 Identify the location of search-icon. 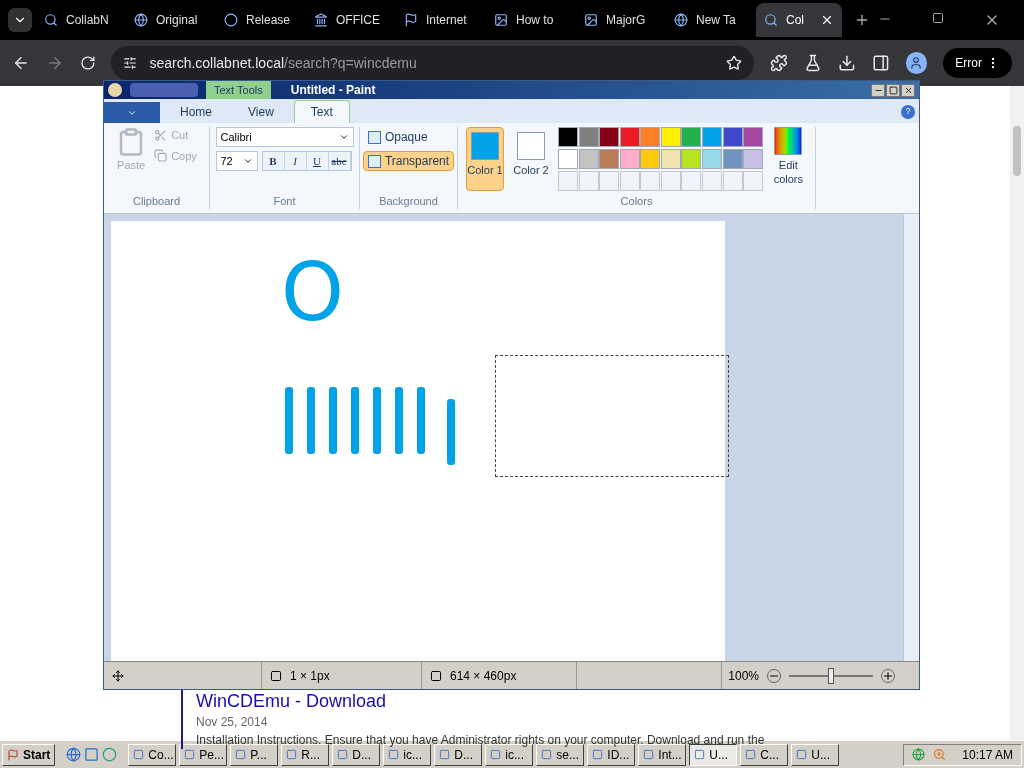
(771, 20).